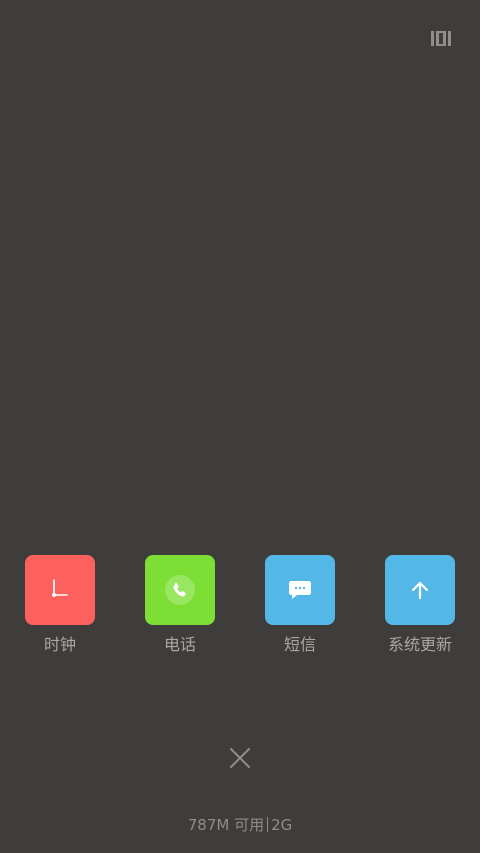 This screenshot has width=480, height=853. Describe the element at coordinates (59, 644) in the screenshot. I see `app-label: 时钟` at that location.